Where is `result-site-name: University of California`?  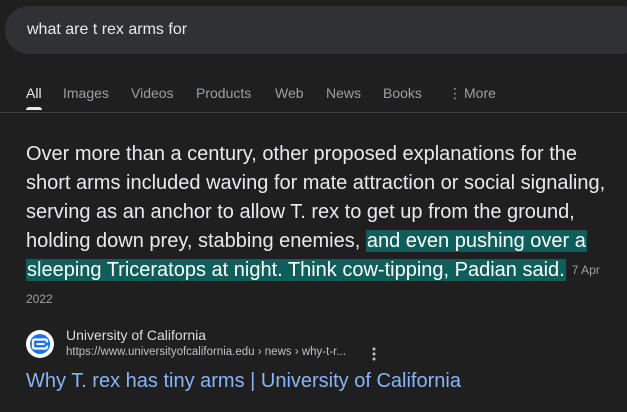 result-site-name: University of California is located at coordinates (136, 335).